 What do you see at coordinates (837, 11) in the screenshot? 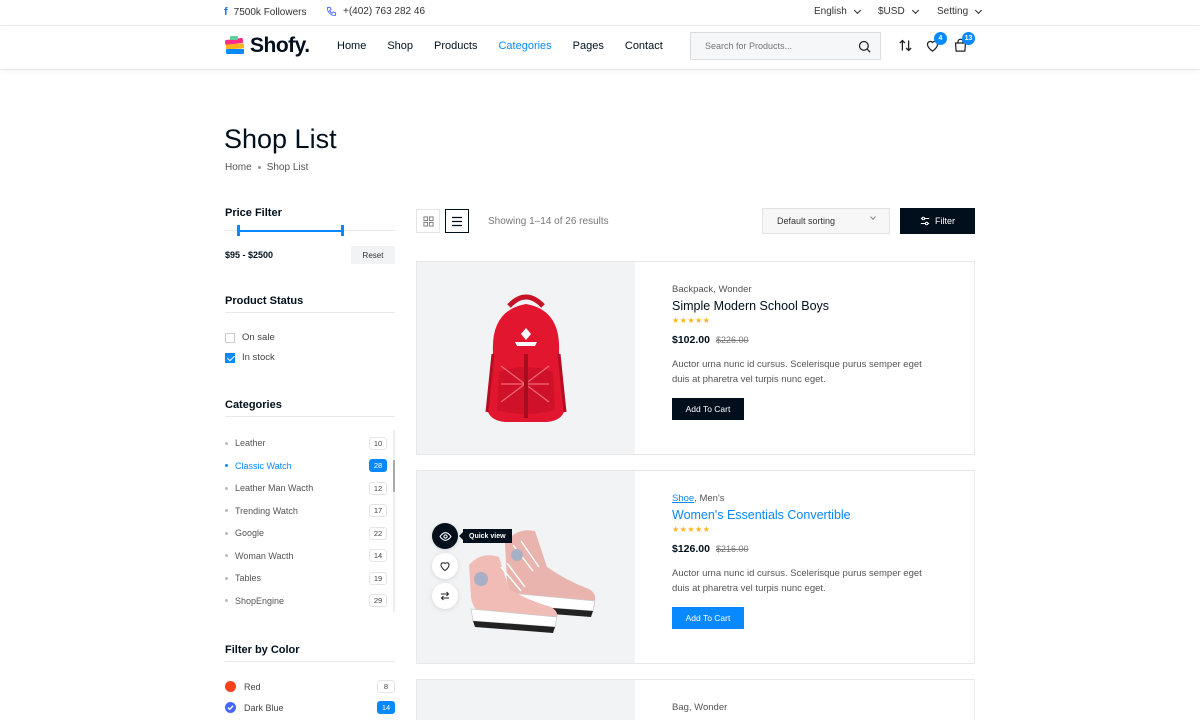
I see `language-dropdown: English` at bounding box center [837, 11].